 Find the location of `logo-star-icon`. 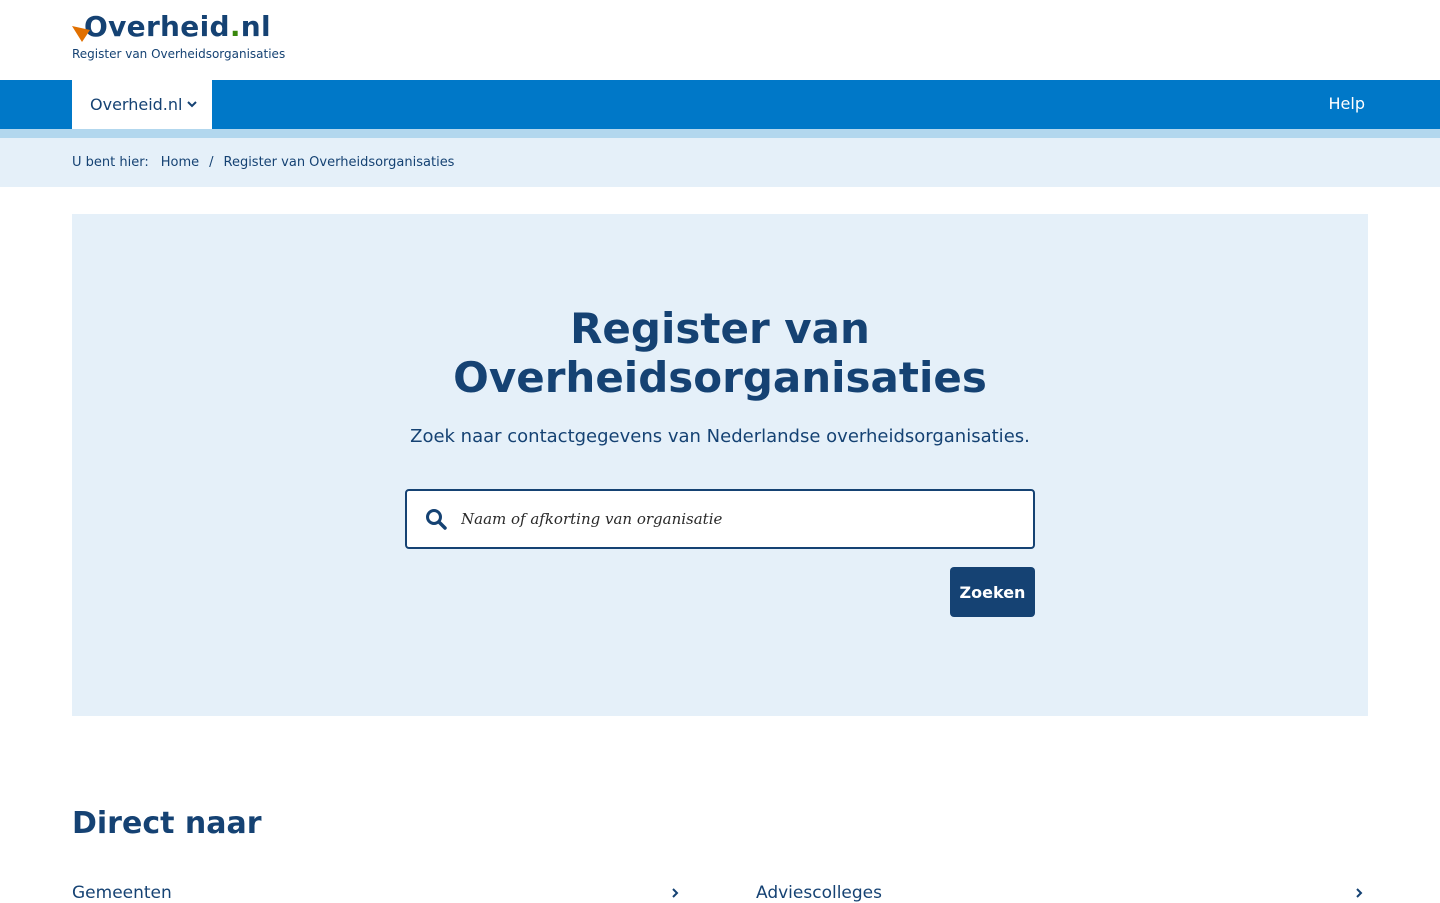

logo-star-icon is located at coordinates (82, 27).